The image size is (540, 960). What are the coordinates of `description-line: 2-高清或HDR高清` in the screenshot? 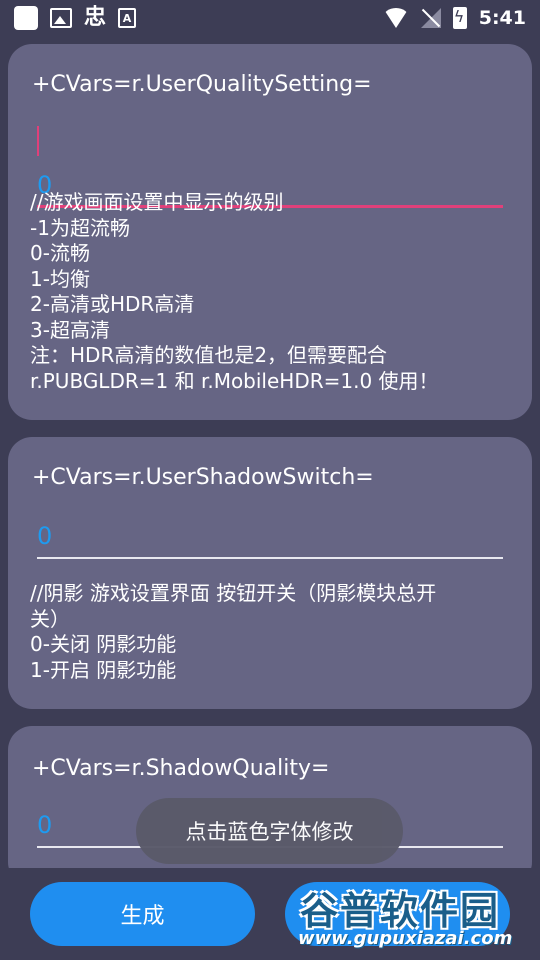 It's located at (112, 304).